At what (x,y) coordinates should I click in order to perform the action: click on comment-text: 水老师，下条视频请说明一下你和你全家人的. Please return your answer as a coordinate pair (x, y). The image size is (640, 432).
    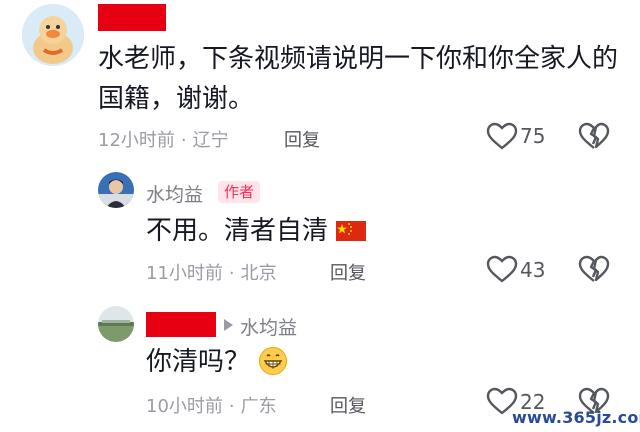
    Looking at the image, I should click on (358, 59).